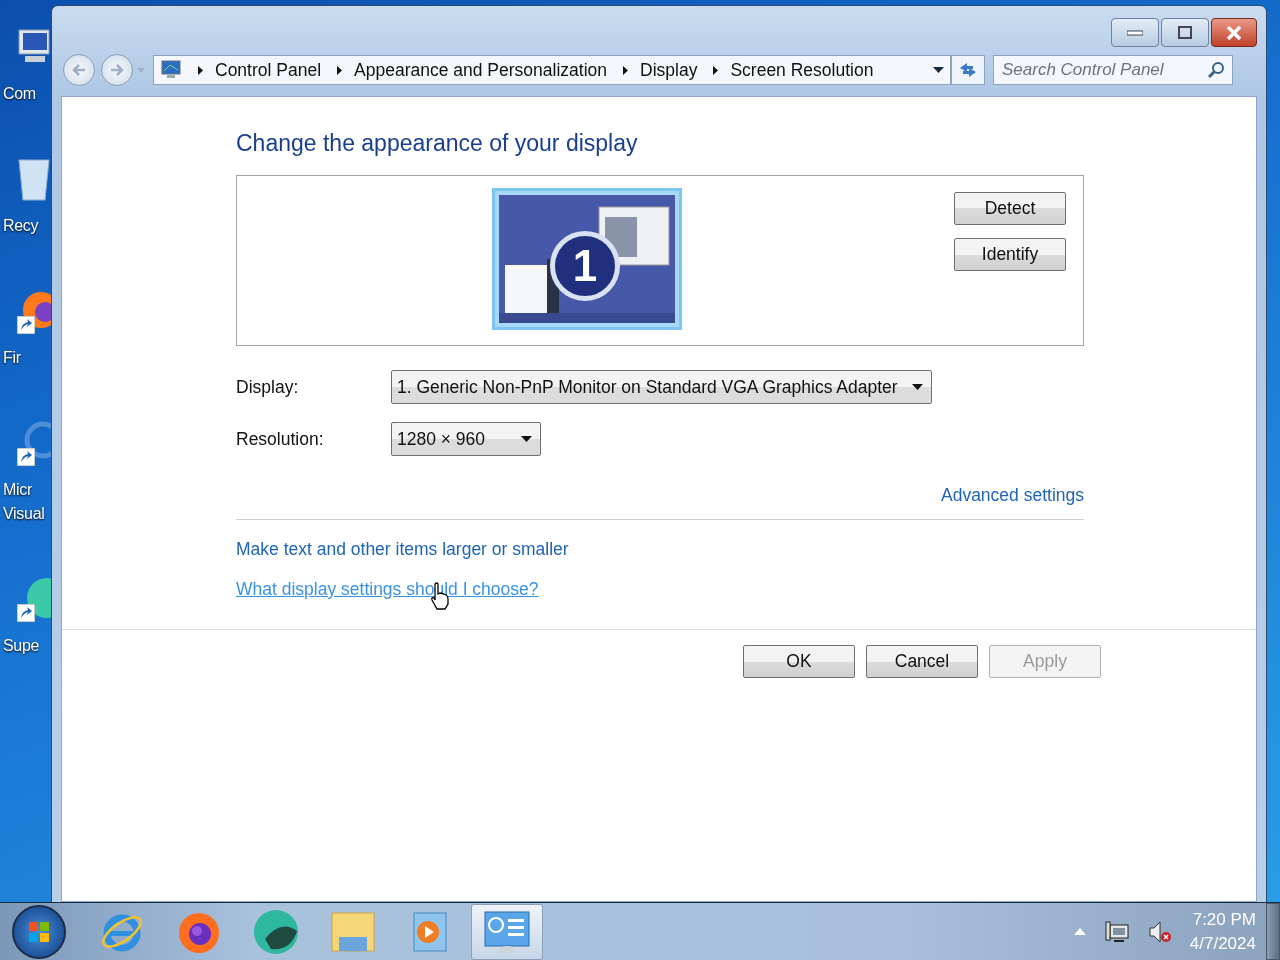  Describe the element at coordinates (24, 514) in the screenshot. I see `desktop-icon-label: Visual` at that location.